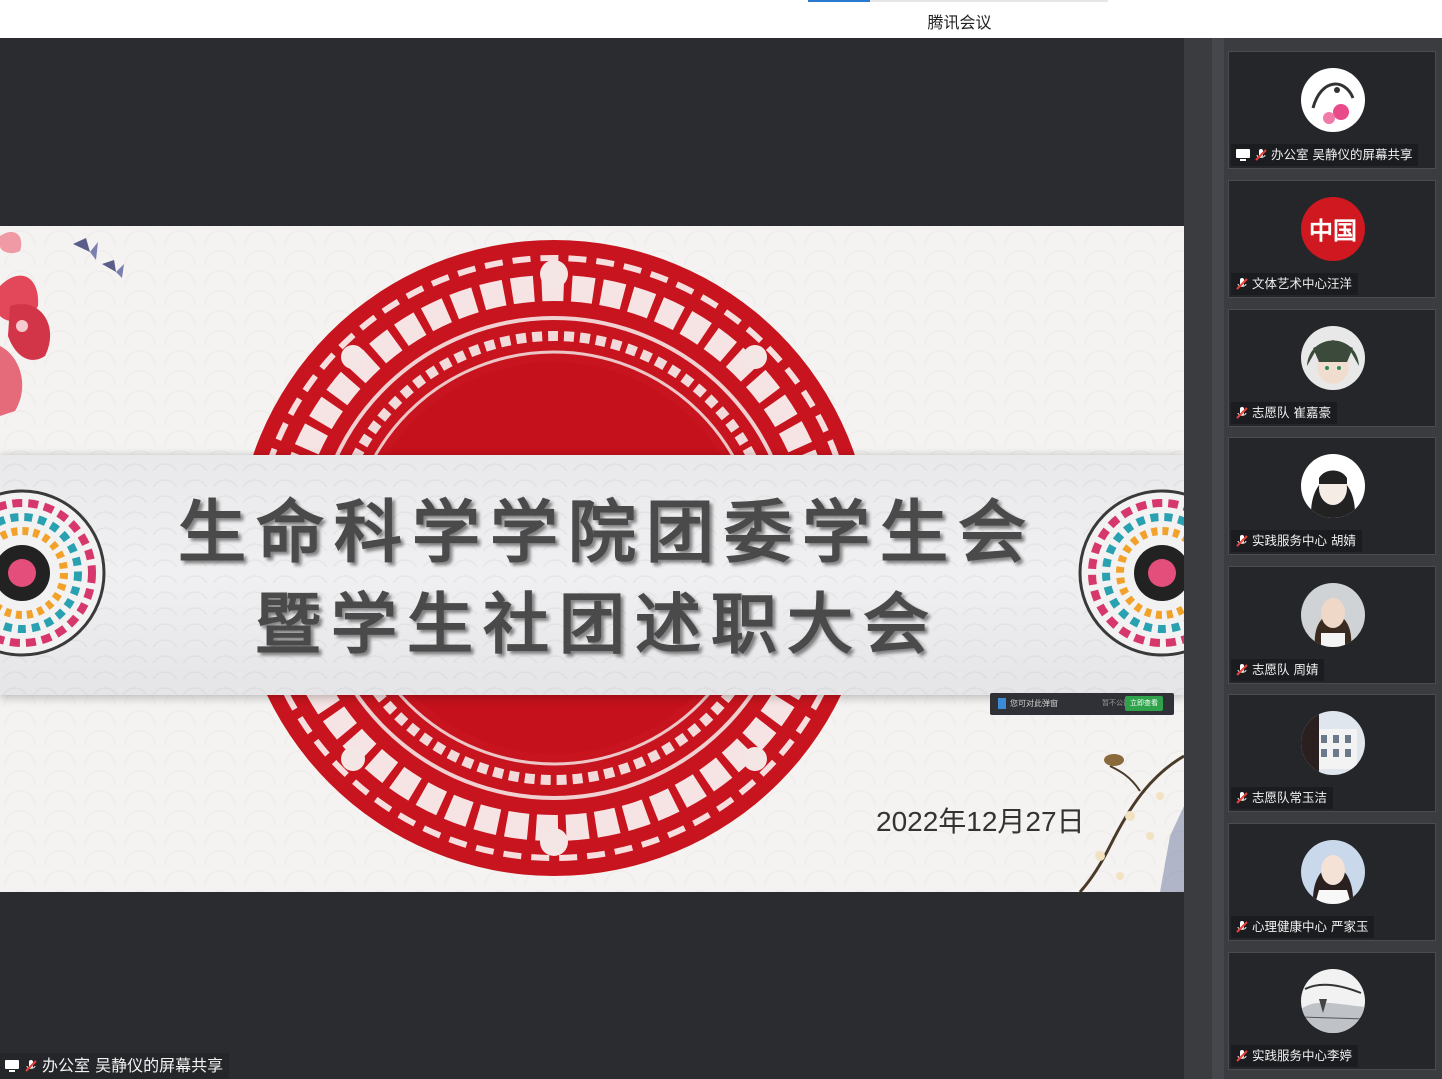 The width and height of the screenshot is (1442, 1079). Describe the element at coordinates (721, 19) in the screenshot. I see `title-bar: 腾讯会议` at that location.